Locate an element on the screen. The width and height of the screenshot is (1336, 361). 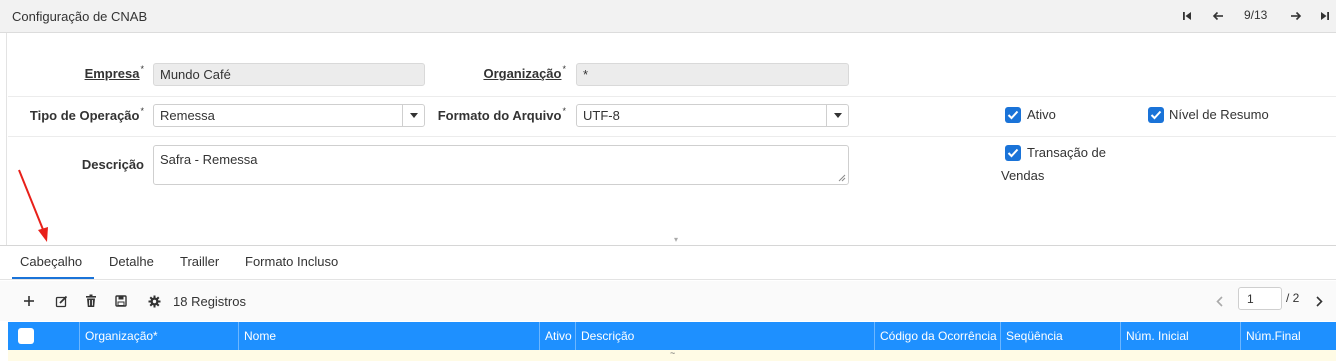
arrow-right-icon is located at coordinates (1296, 16).